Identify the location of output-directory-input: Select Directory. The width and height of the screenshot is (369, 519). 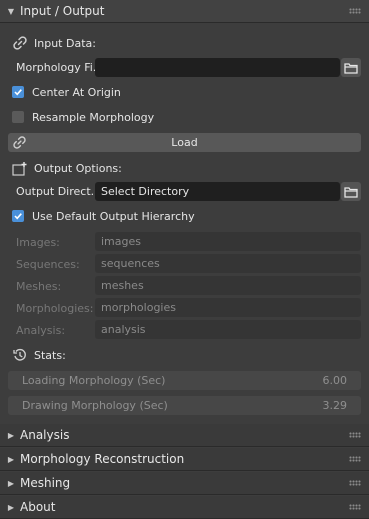
(217, 191).